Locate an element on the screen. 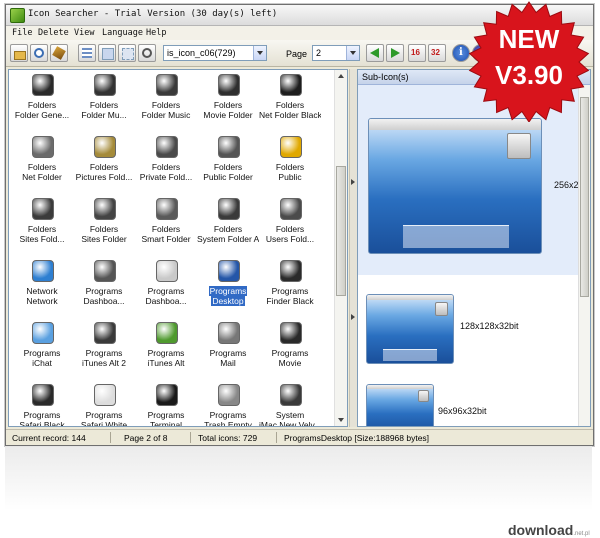 This screenshot has width=600, height=538. size-32-button: 32 is located at coordinates (437, 53).